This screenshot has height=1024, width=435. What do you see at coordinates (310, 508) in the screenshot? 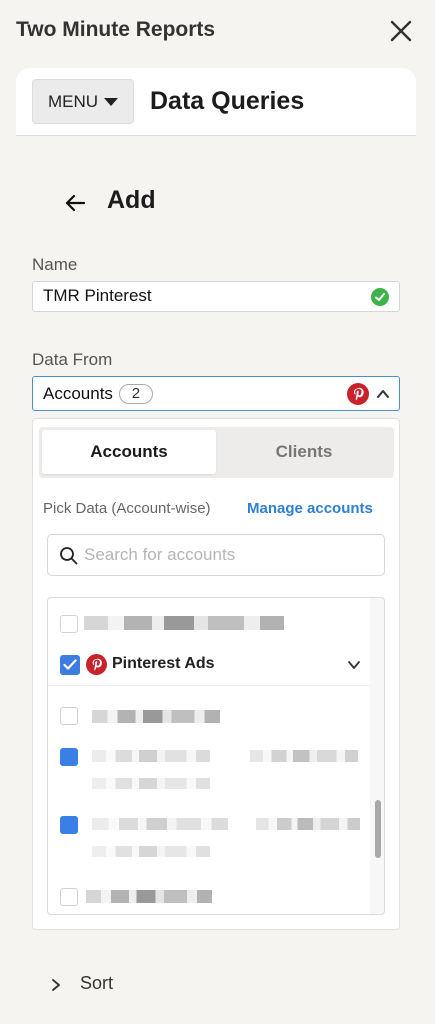
I see `manage-accounts-link: Manage accounts` at bounding box center [310, 508].